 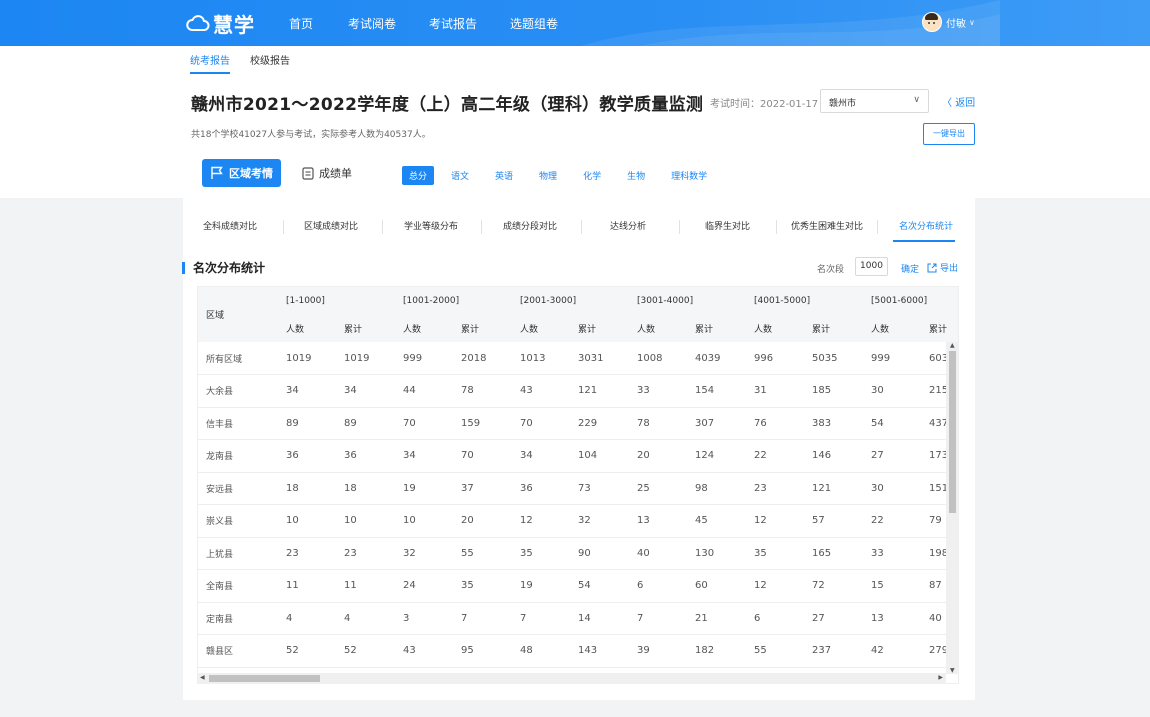 I want to click on table-row: 大余县 34 34 44 78 43 121 33 154 31 185 30 215, so click(x=578, y=391).